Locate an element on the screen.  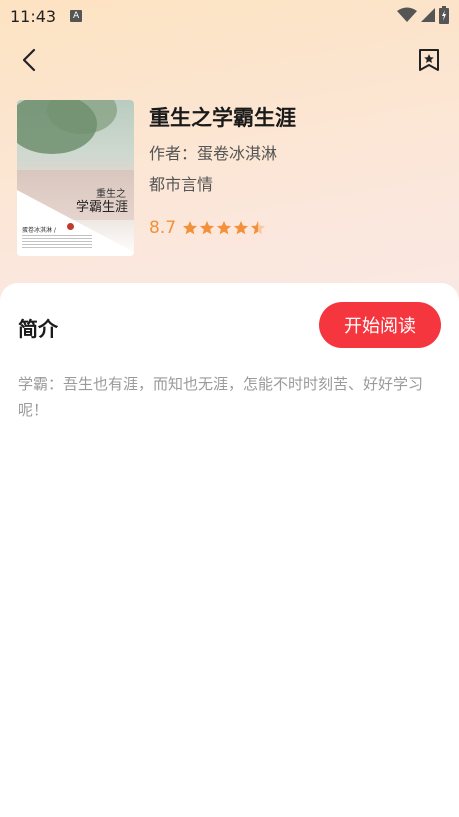
chevron-left-icon is located at coordinates (29, 60).